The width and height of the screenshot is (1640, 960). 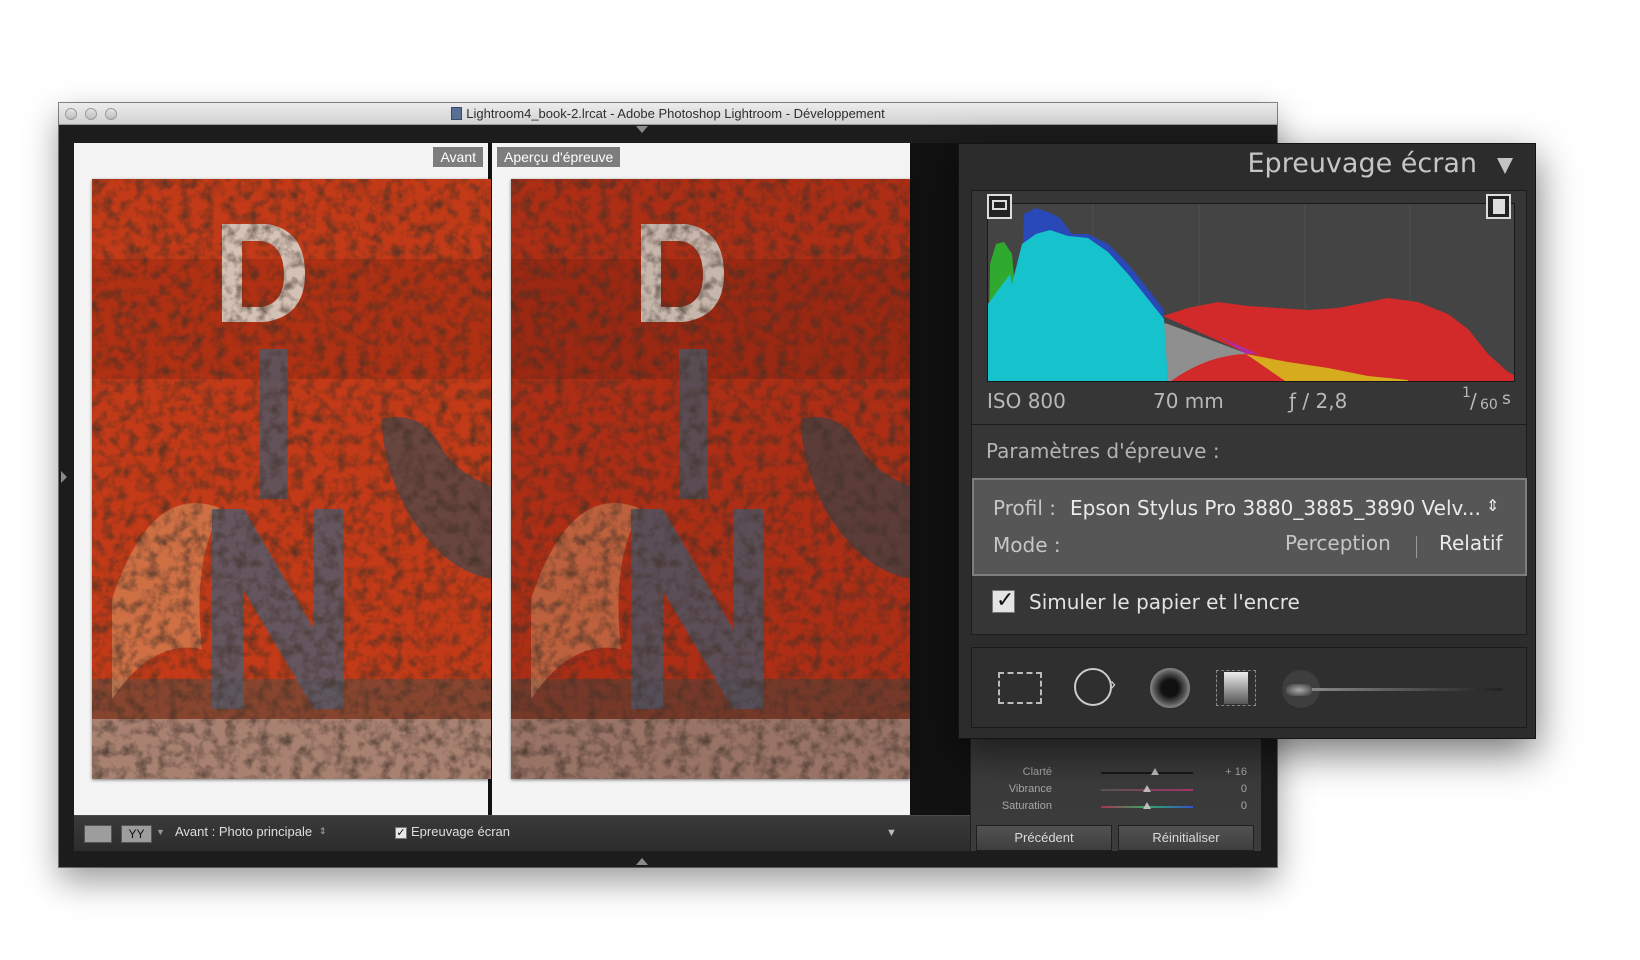 I want to click on crop-glyph, so click(x=1020, y=688).